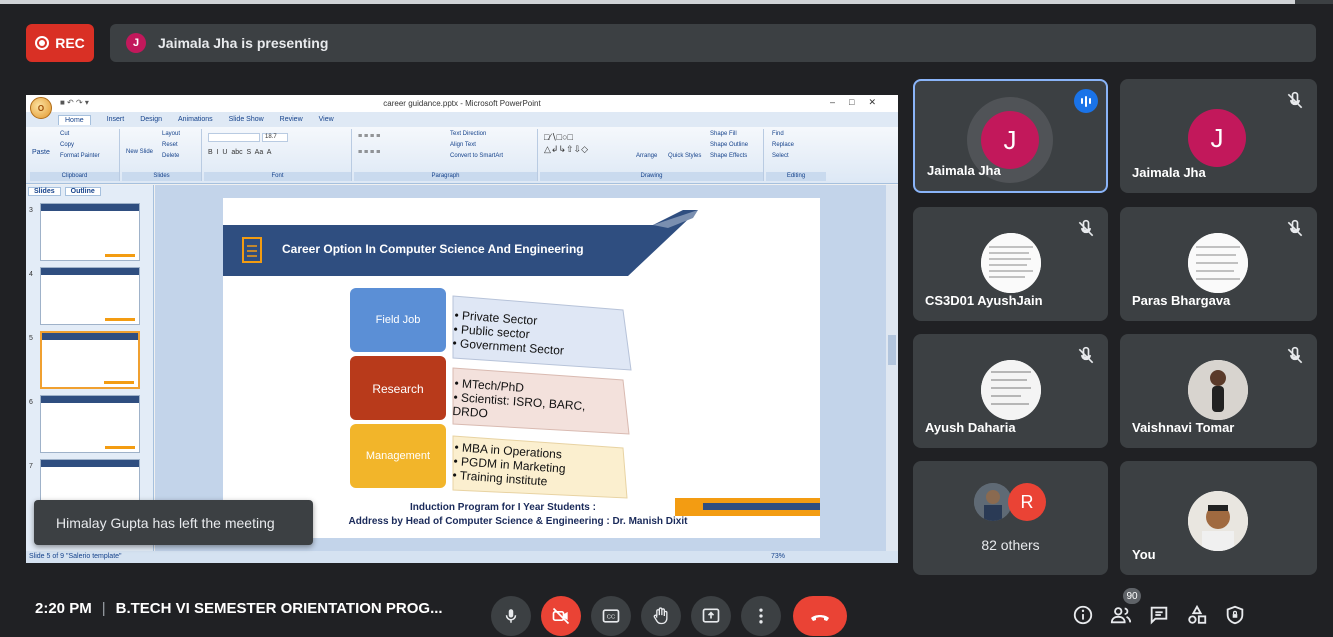  Describe the element at coordinates (44, 191) in the screenshot. I see `tab-slides: Slides` at that location.